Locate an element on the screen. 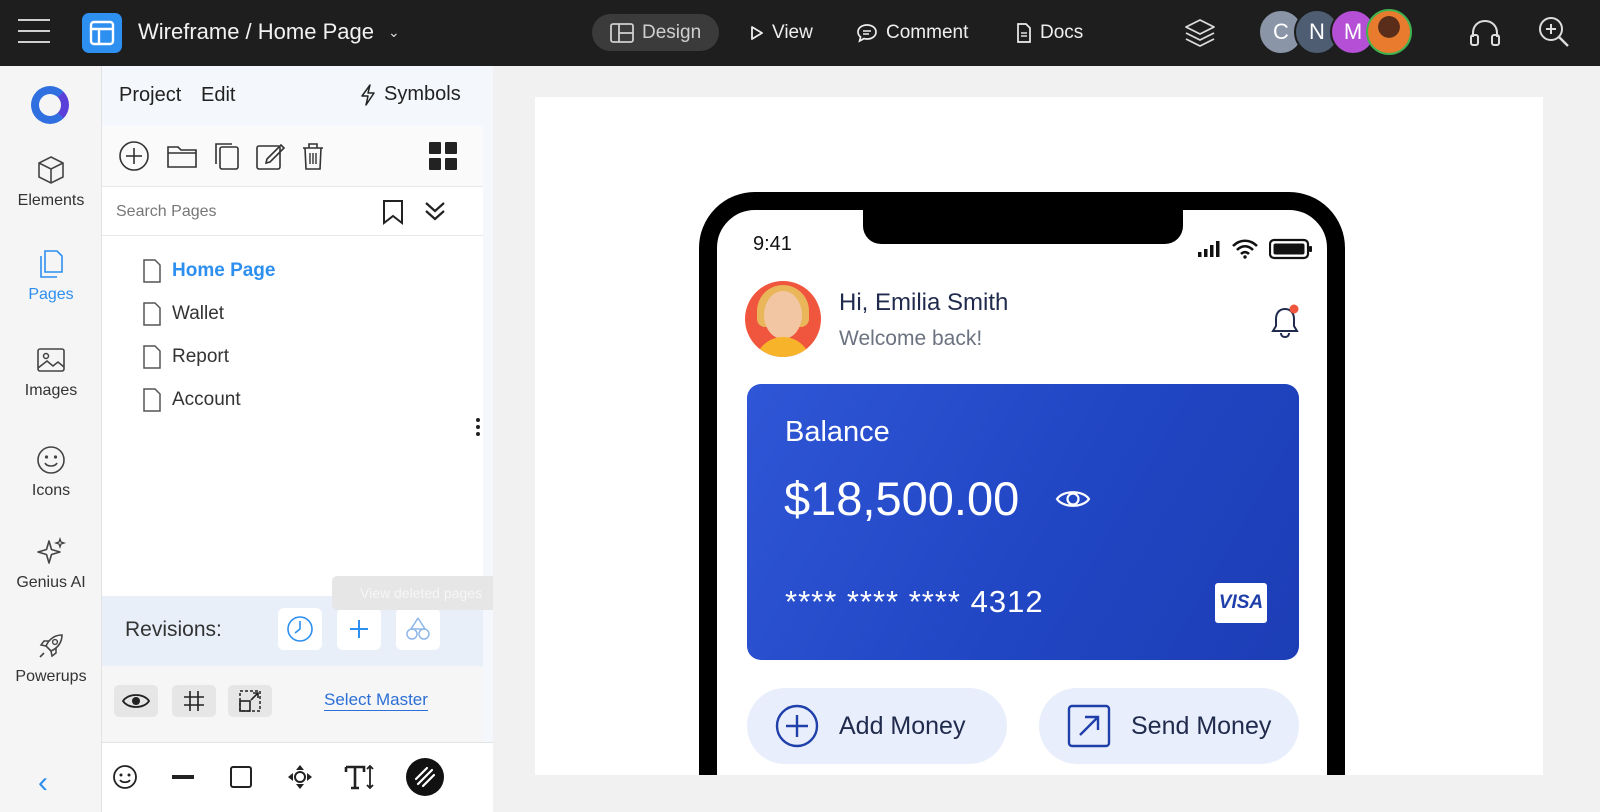 This screenshot has height=812, width=1600. tab-comment: Comment is located at coordinates (912, 32).